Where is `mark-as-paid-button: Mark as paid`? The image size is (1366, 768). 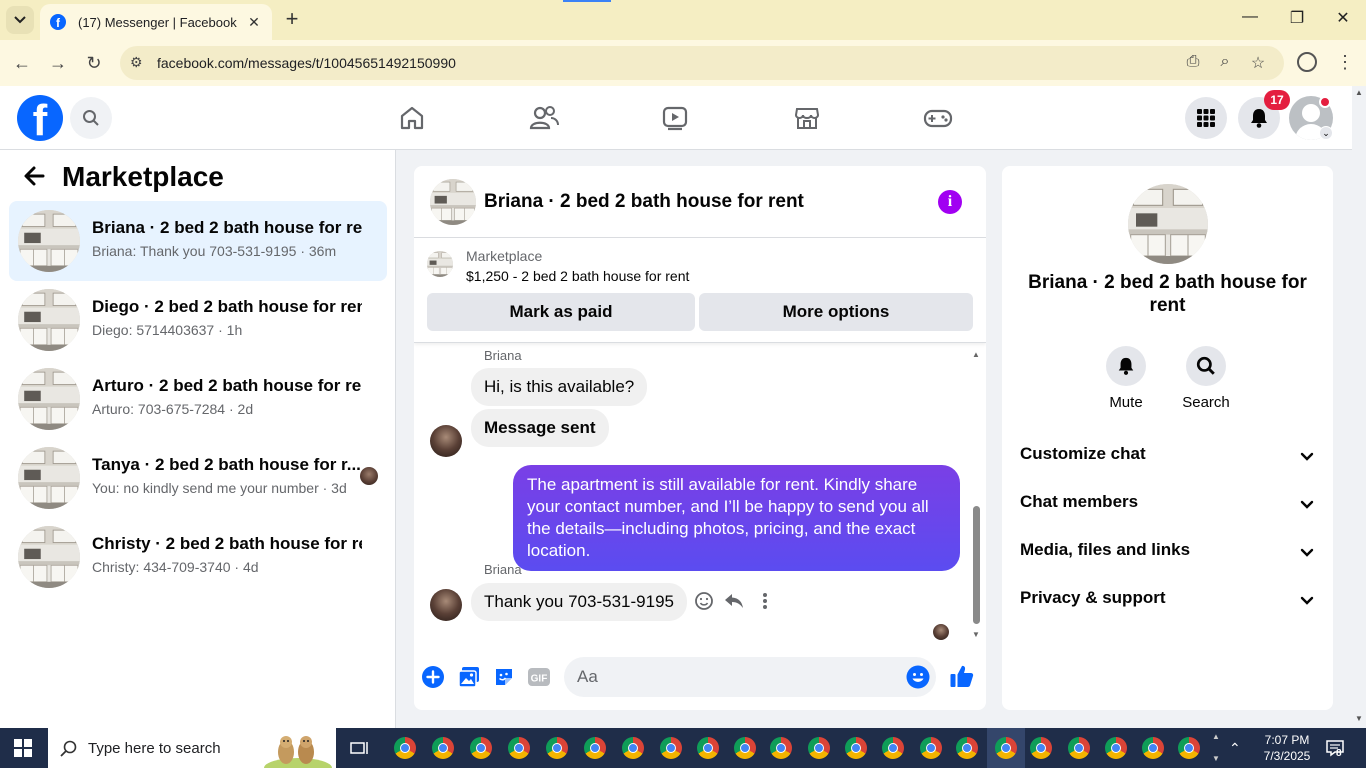
mark-as-paid-button: Mark as paid is located at coordinates (561, 312).